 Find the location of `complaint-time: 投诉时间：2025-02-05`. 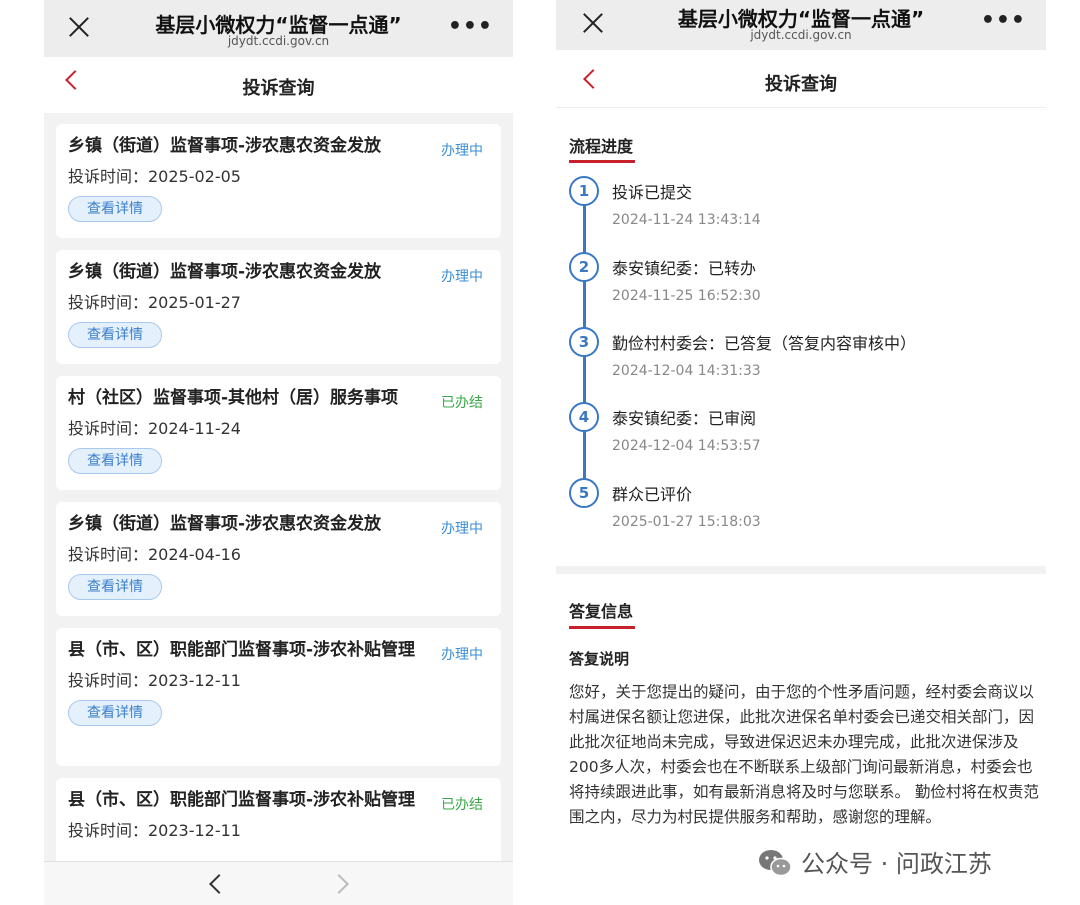

complaint-time: 投诉时间：2025-02-05 is located at coordinates (154, 176).